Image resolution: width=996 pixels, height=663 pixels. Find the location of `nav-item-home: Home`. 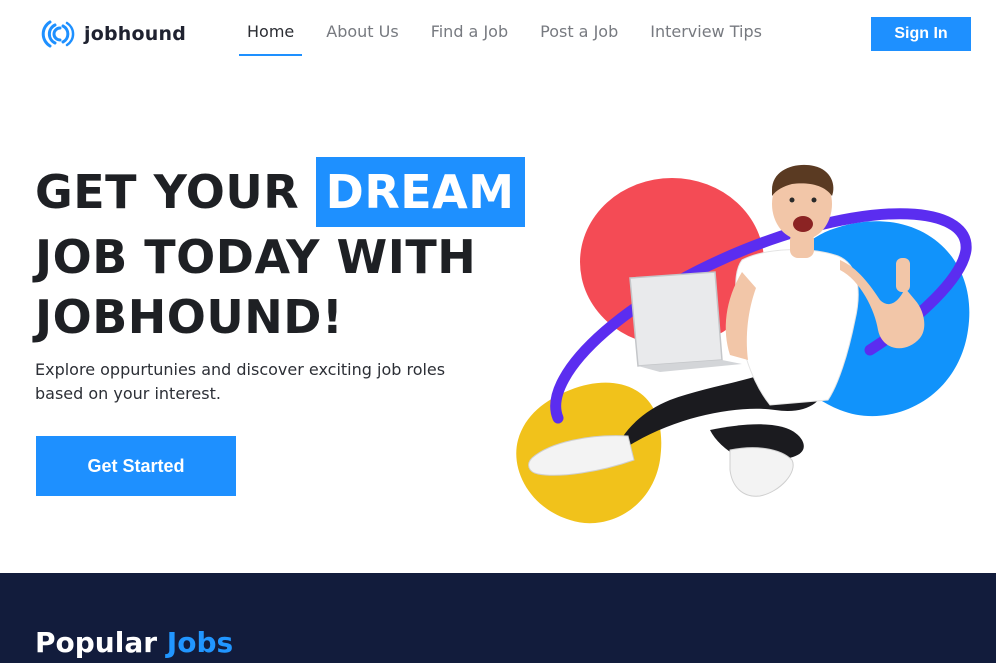

nav-item-home: Home is located at coordinates (271, 35).